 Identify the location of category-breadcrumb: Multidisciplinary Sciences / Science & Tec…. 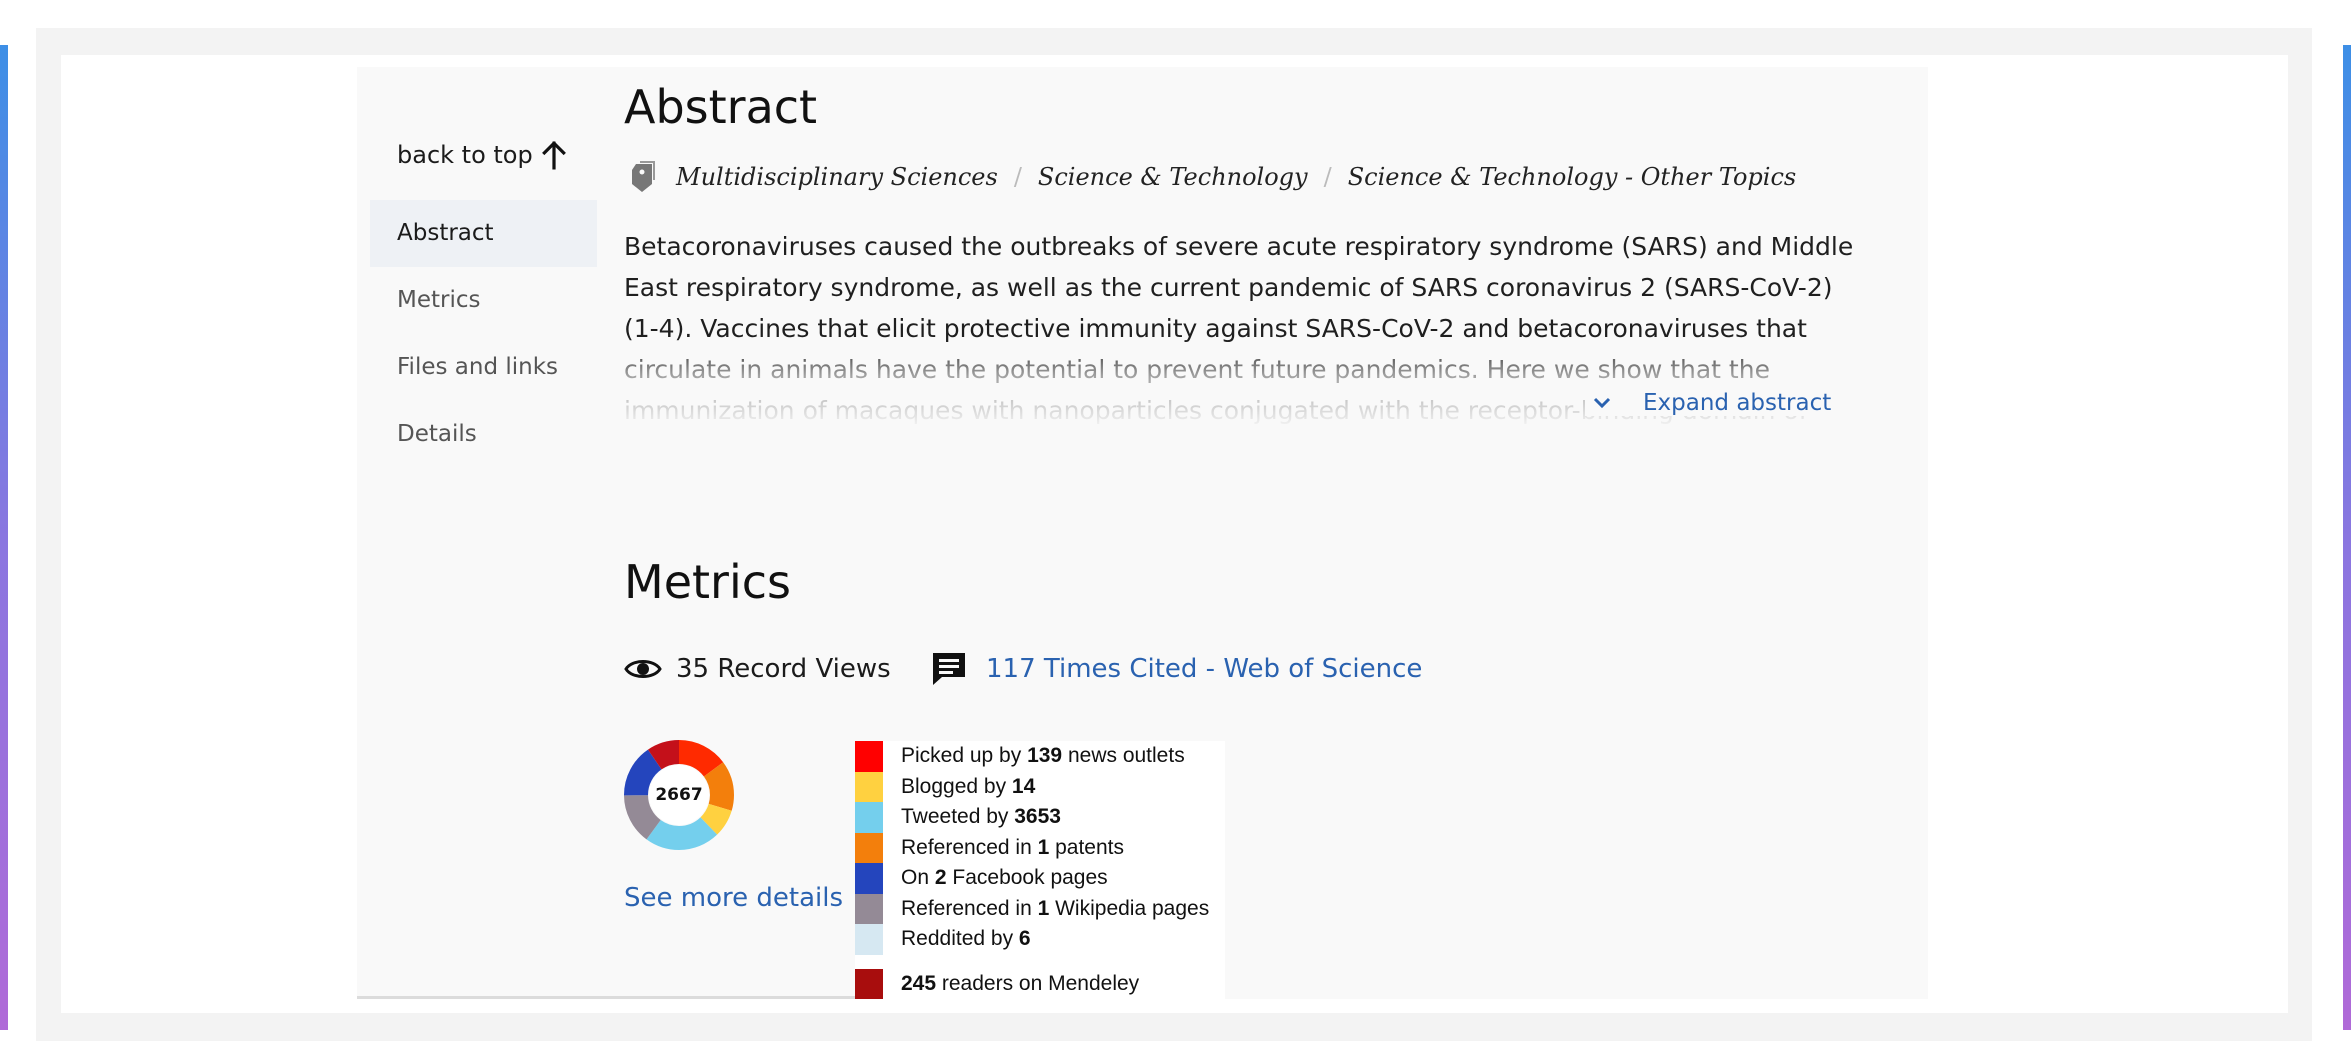
(1210, 177).